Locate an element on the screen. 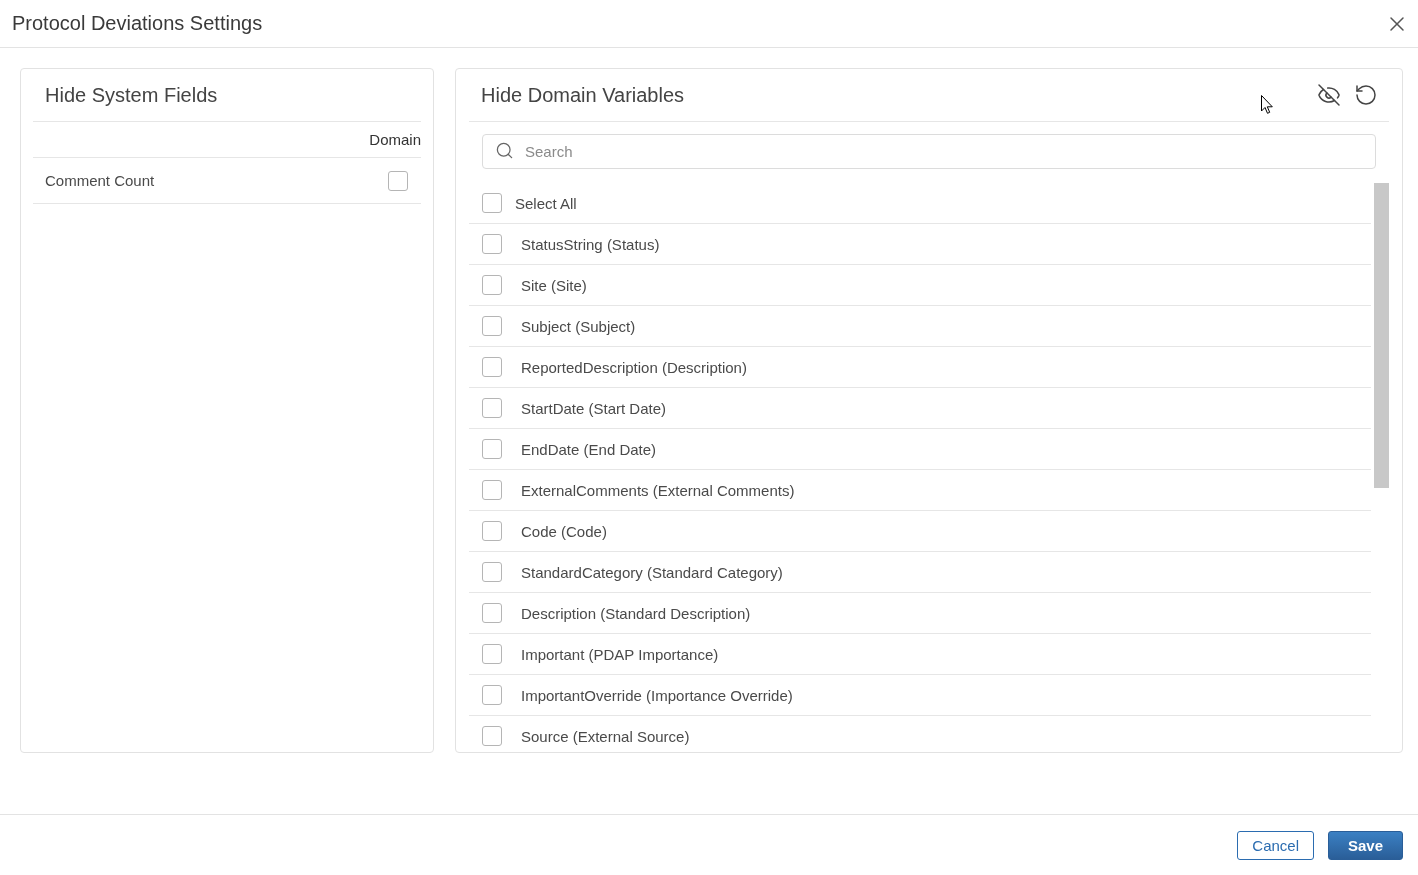  scrollbar-thumb is located at coordinates (1381, 335).